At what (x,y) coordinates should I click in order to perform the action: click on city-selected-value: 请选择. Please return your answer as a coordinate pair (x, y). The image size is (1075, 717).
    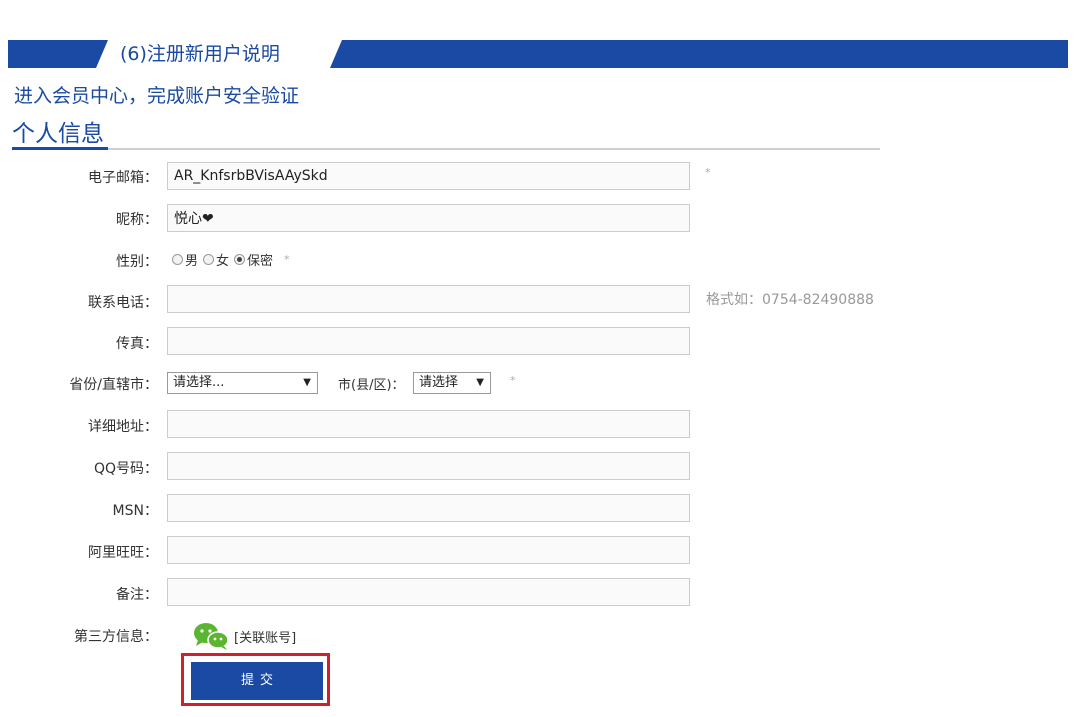
    Looking at the image, I should click on (439, 382).